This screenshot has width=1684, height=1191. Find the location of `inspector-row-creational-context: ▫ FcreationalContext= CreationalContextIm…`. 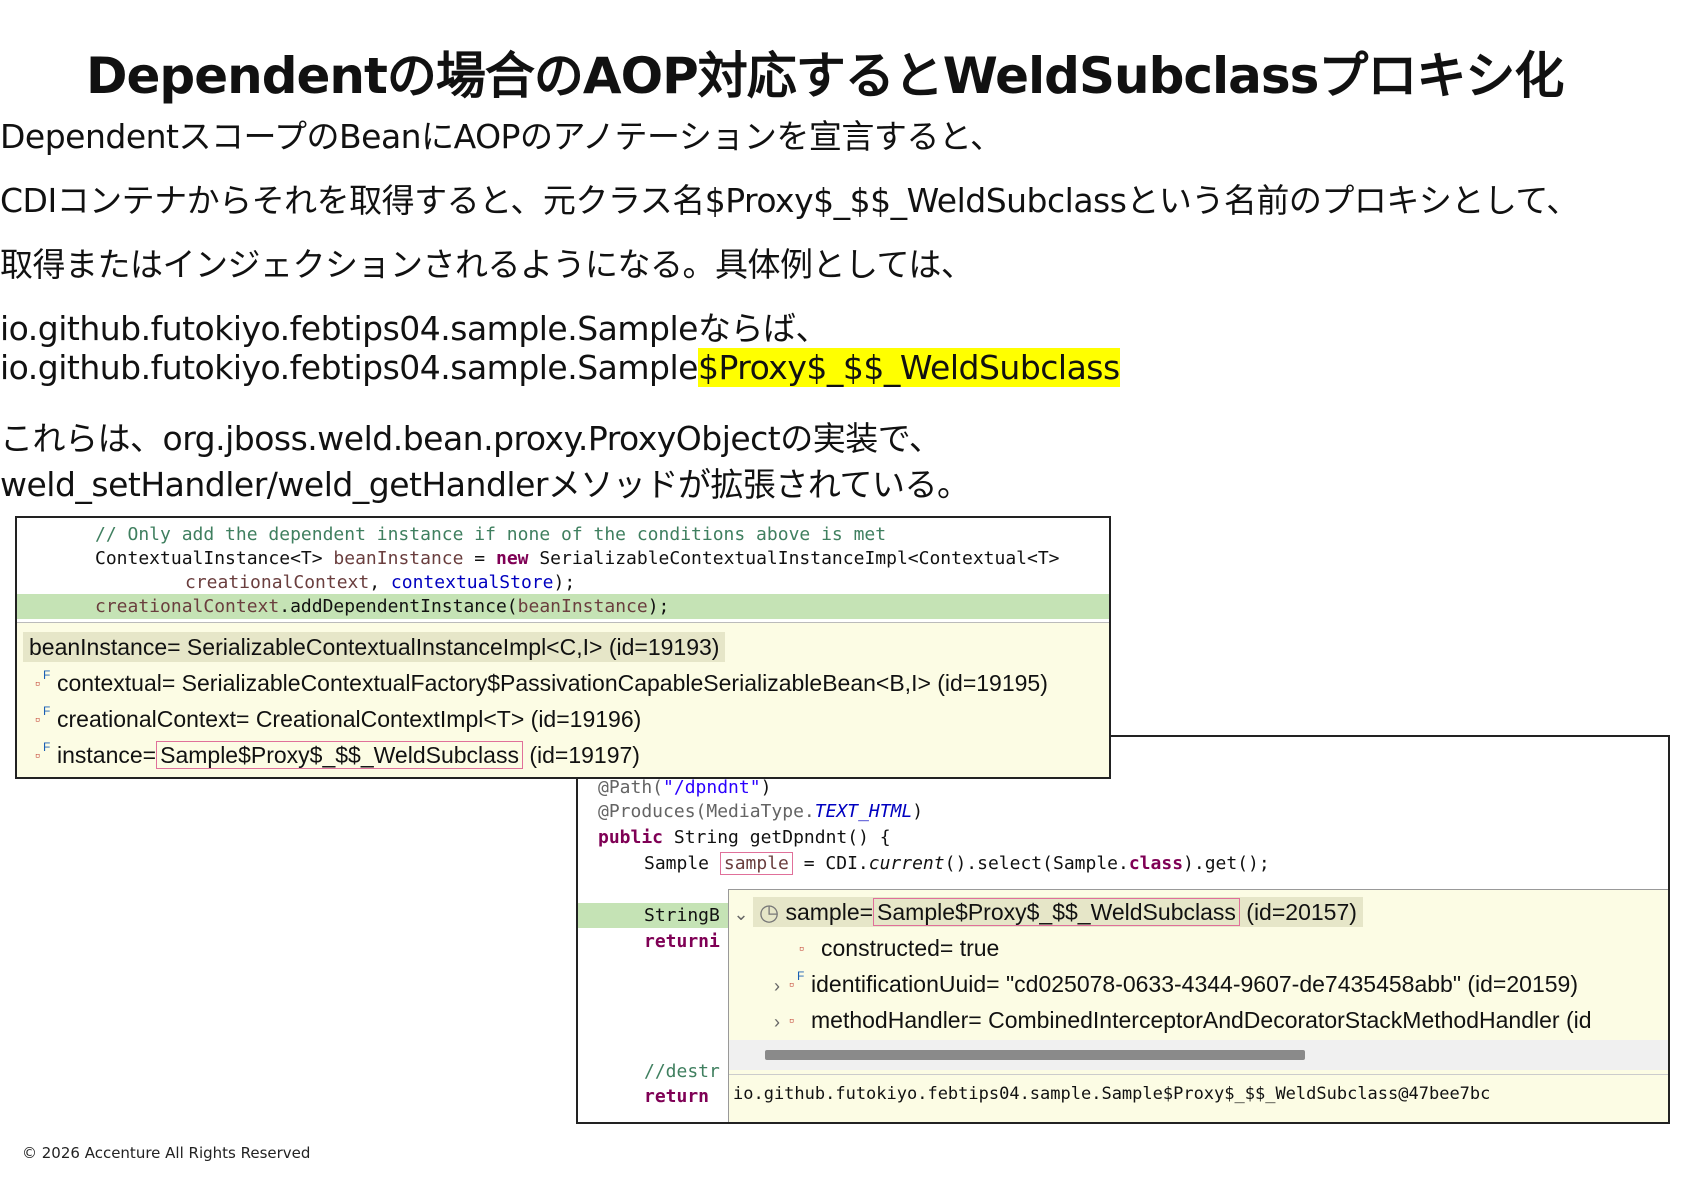

inspector-row-creational-context: ▫ FcreationalContext= CreationalContextIm… is located at coordinates (563, 719).